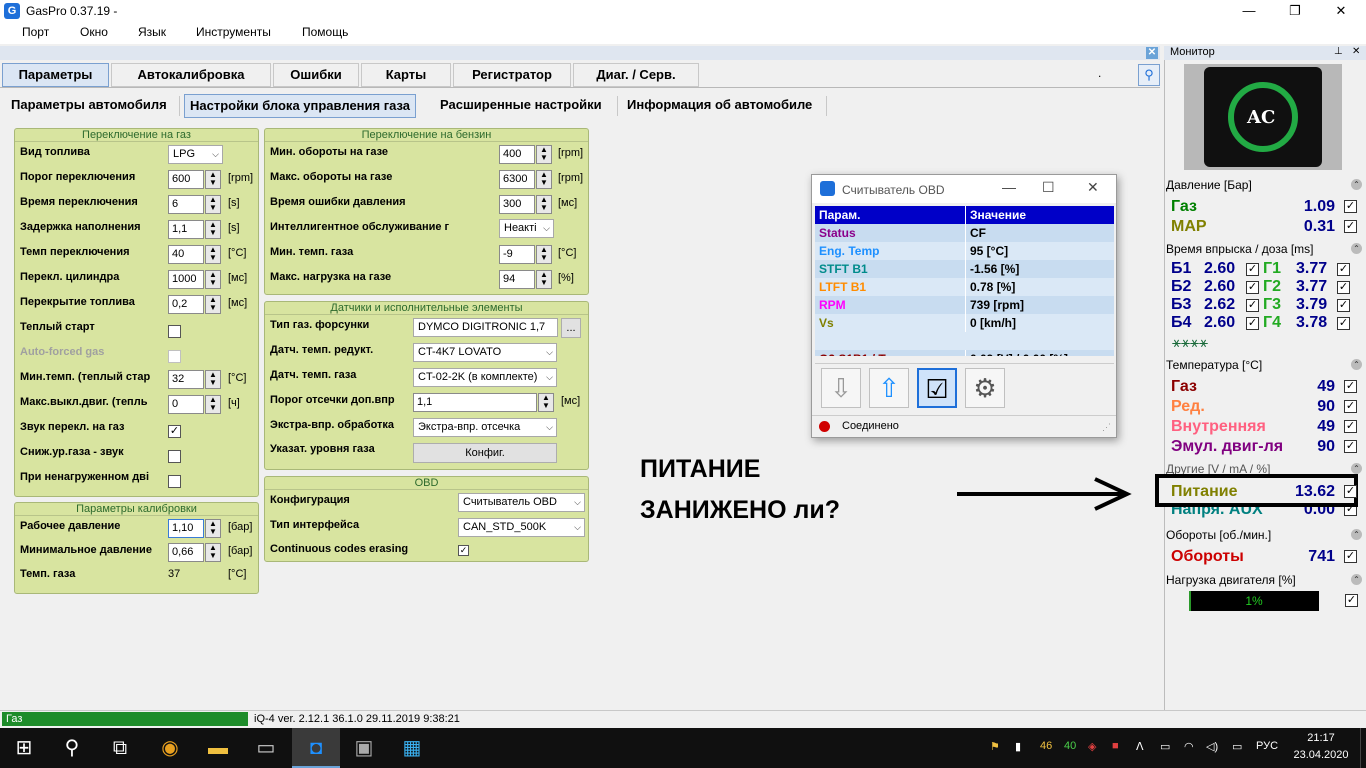 This screenshot has height=768, width=1366. What do you see at coordinates (463, 550) in the screenshot?
I see `erasing-checkbox: ✓` at bounding box center [463, 550].